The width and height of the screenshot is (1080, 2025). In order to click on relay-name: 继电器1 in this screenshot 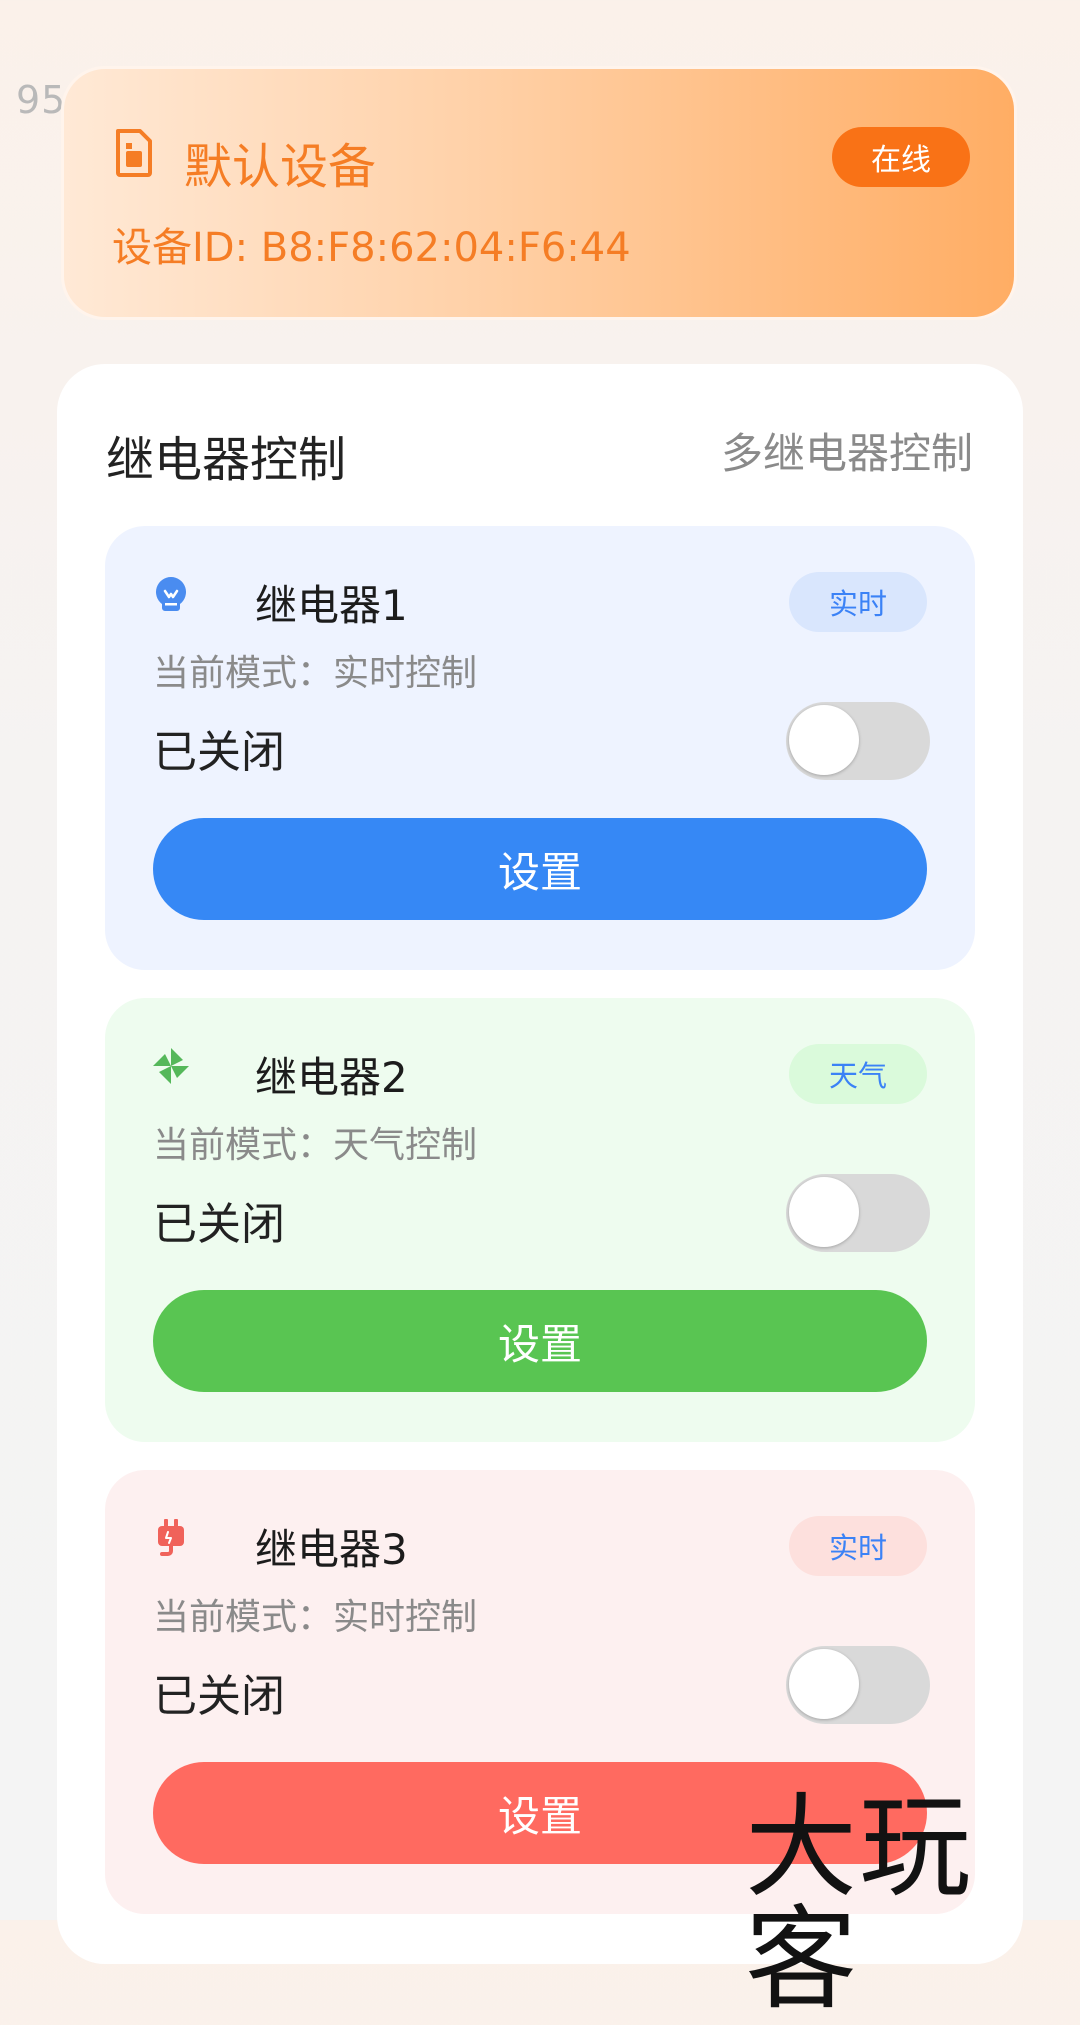, I will do `click(331, 605)`.